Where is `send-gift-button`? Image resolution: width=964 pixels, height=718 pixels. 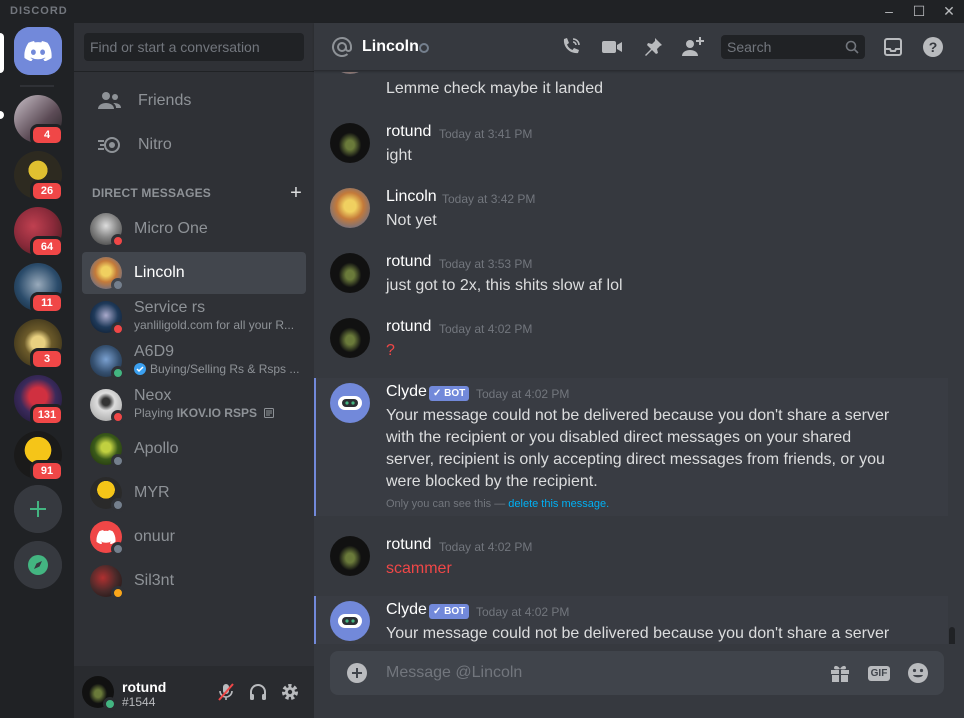
send-gift-button is located at coordinates (840, 673).